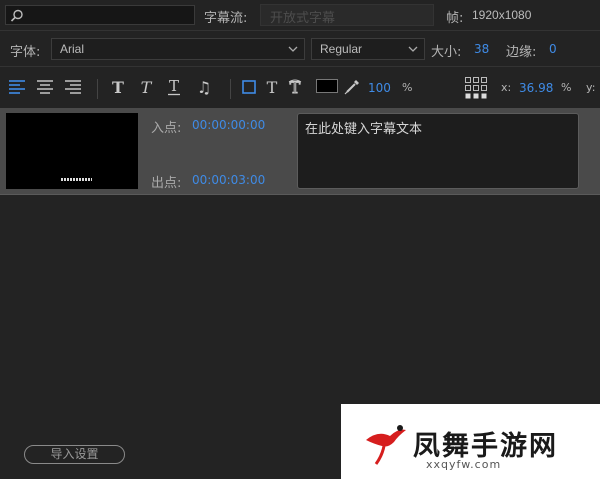 The image size is (600, 479). I want to click on top-divider, so click(300, 30).